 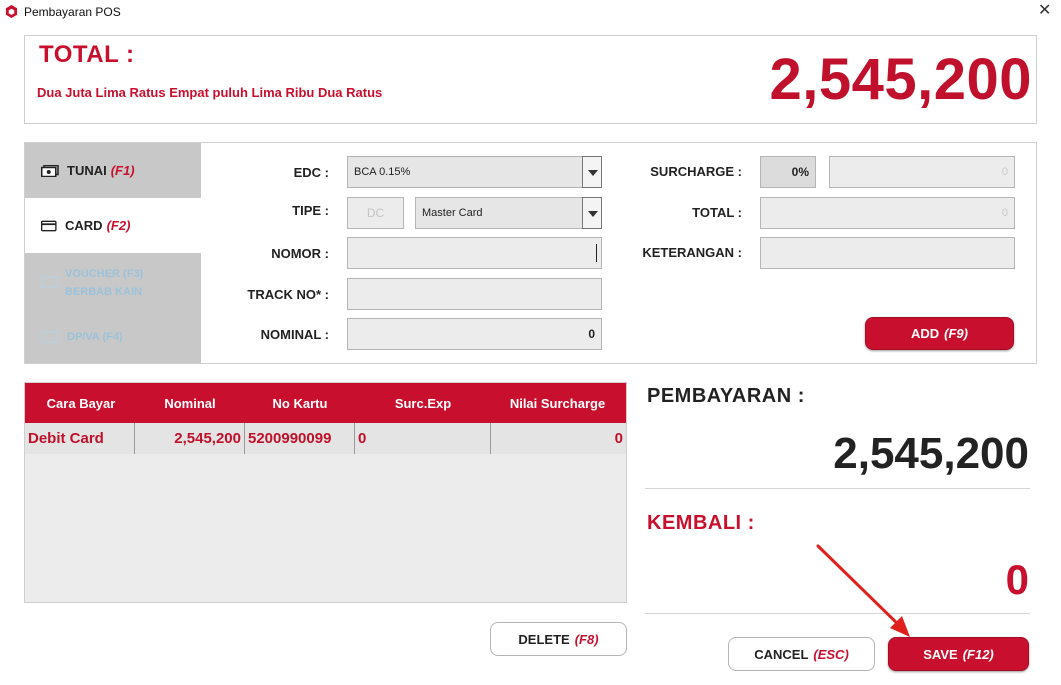 What do you see at coordinates (978, 654) in the screenshot?
I see `save-button-key: (F12)` at bounding box center [978, 654].